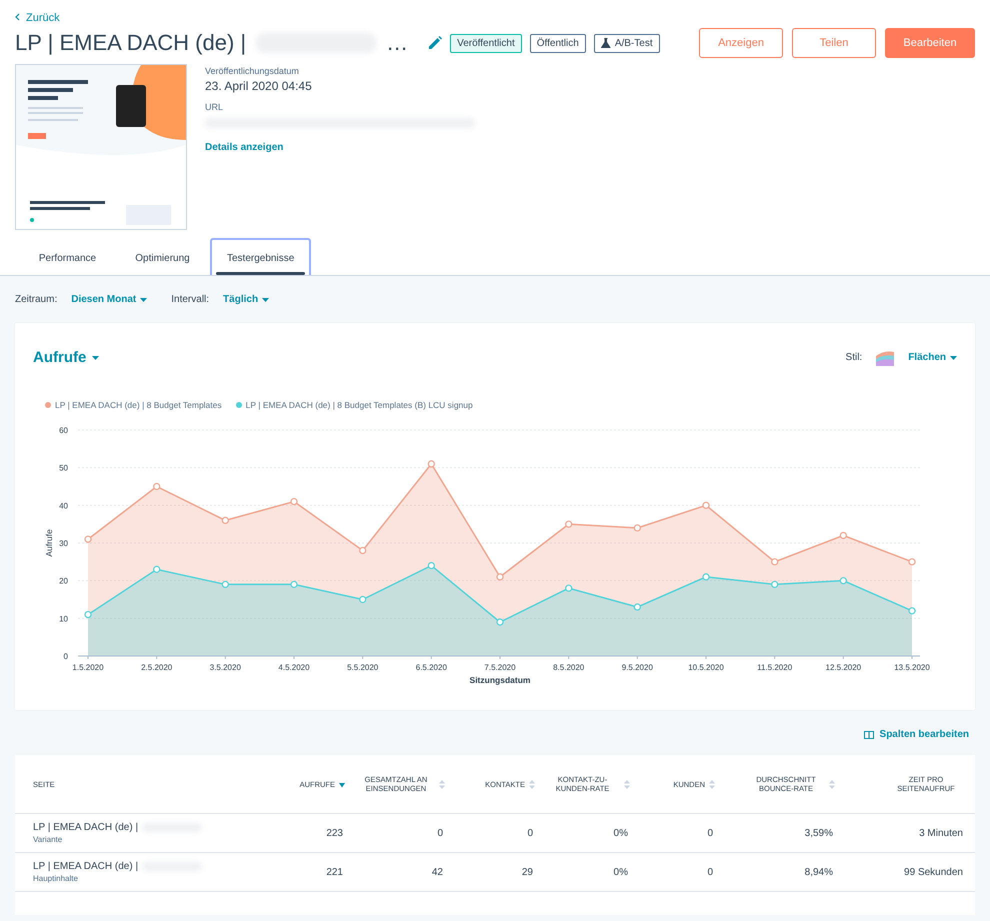 This screenshot has height=921, width=990. Describe the element at coordinates (637, 667) in the screenshot. I see `x-tick-label: 9.5.2020` at that location.